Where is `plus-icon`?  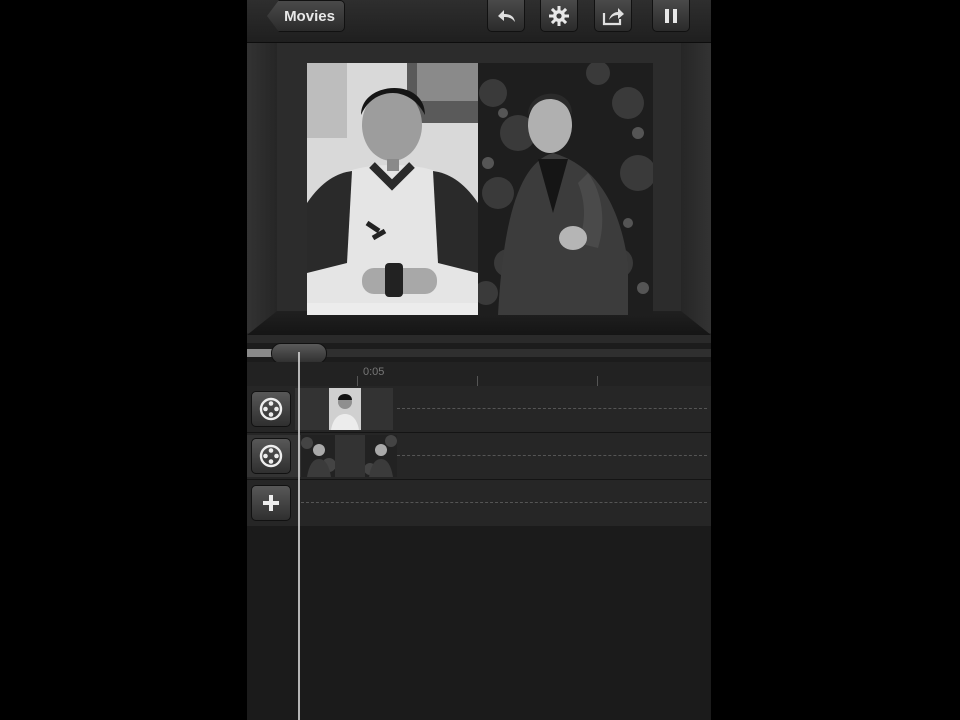 plus-icon is located at coordinates (271, 503).